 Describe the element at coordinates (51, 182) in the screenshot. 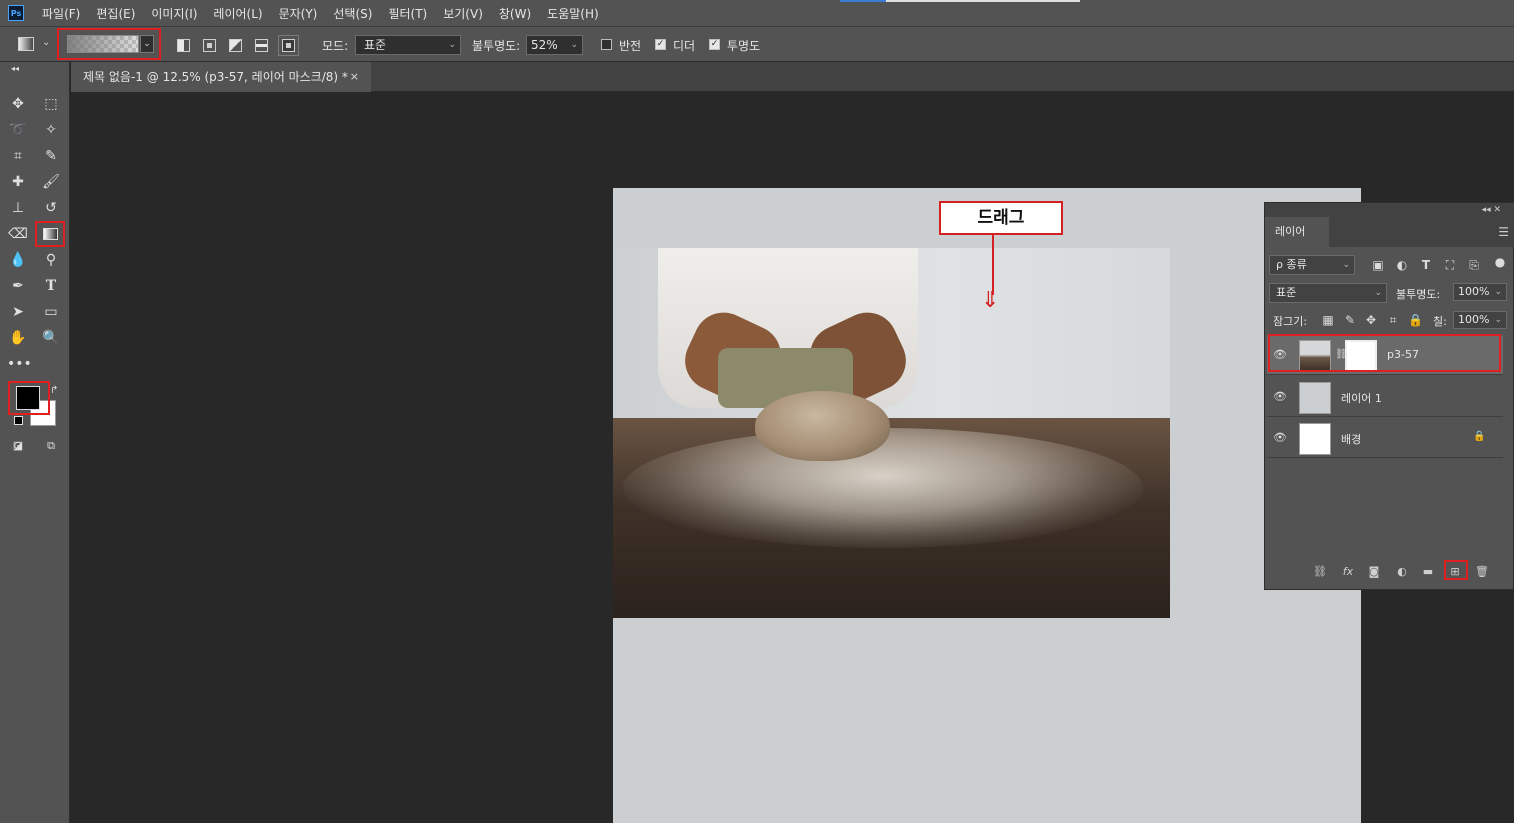

I see `brush-tool-icon: 🖌` at that location.